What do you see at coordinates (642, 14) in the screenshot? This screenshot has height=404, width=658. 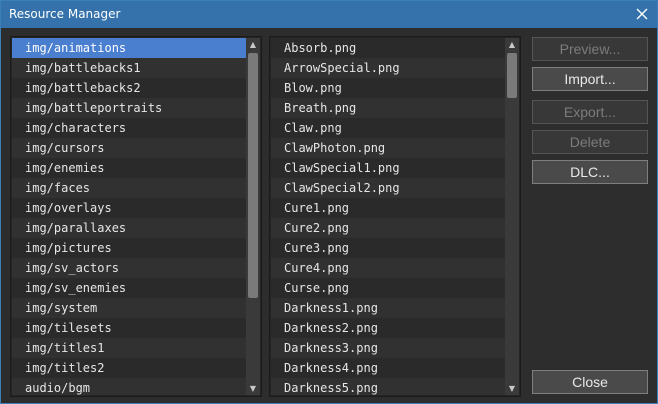 I see `close-icon` at bounding box center [642, 14].